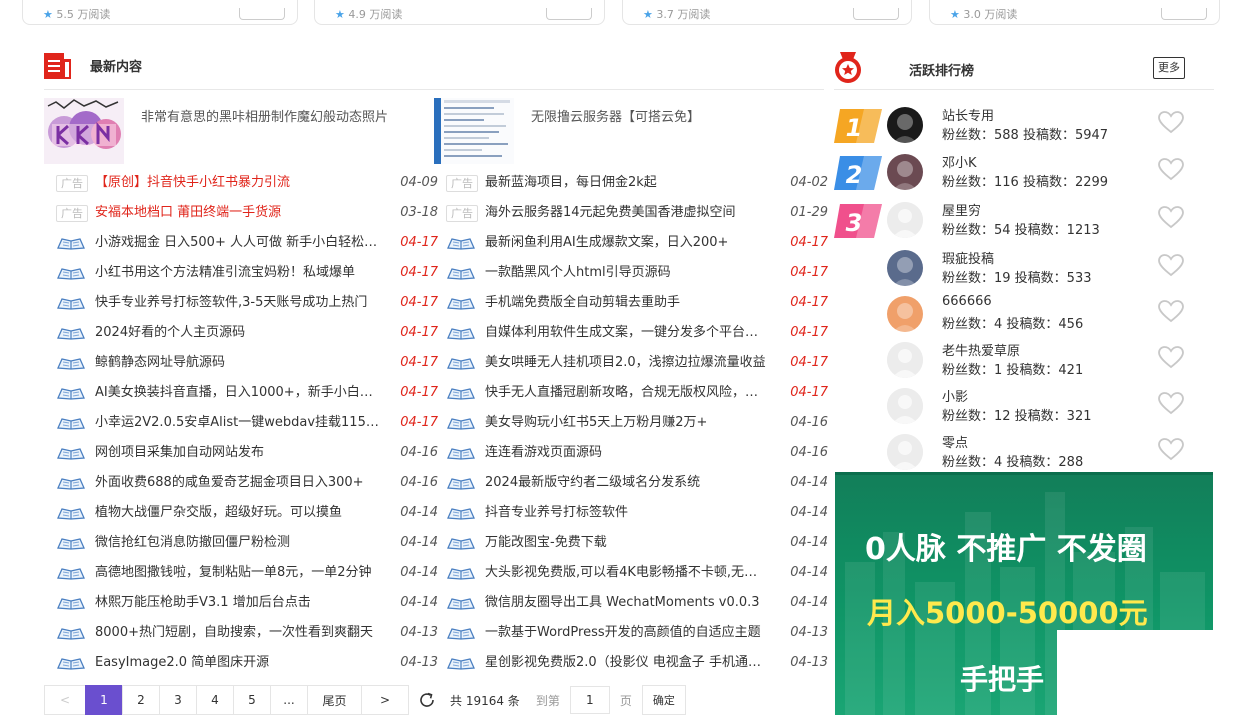  I want to click on post-title: 快手无人直播冠剧新攻略，合规无版权风险，一天, so click(627, 393).